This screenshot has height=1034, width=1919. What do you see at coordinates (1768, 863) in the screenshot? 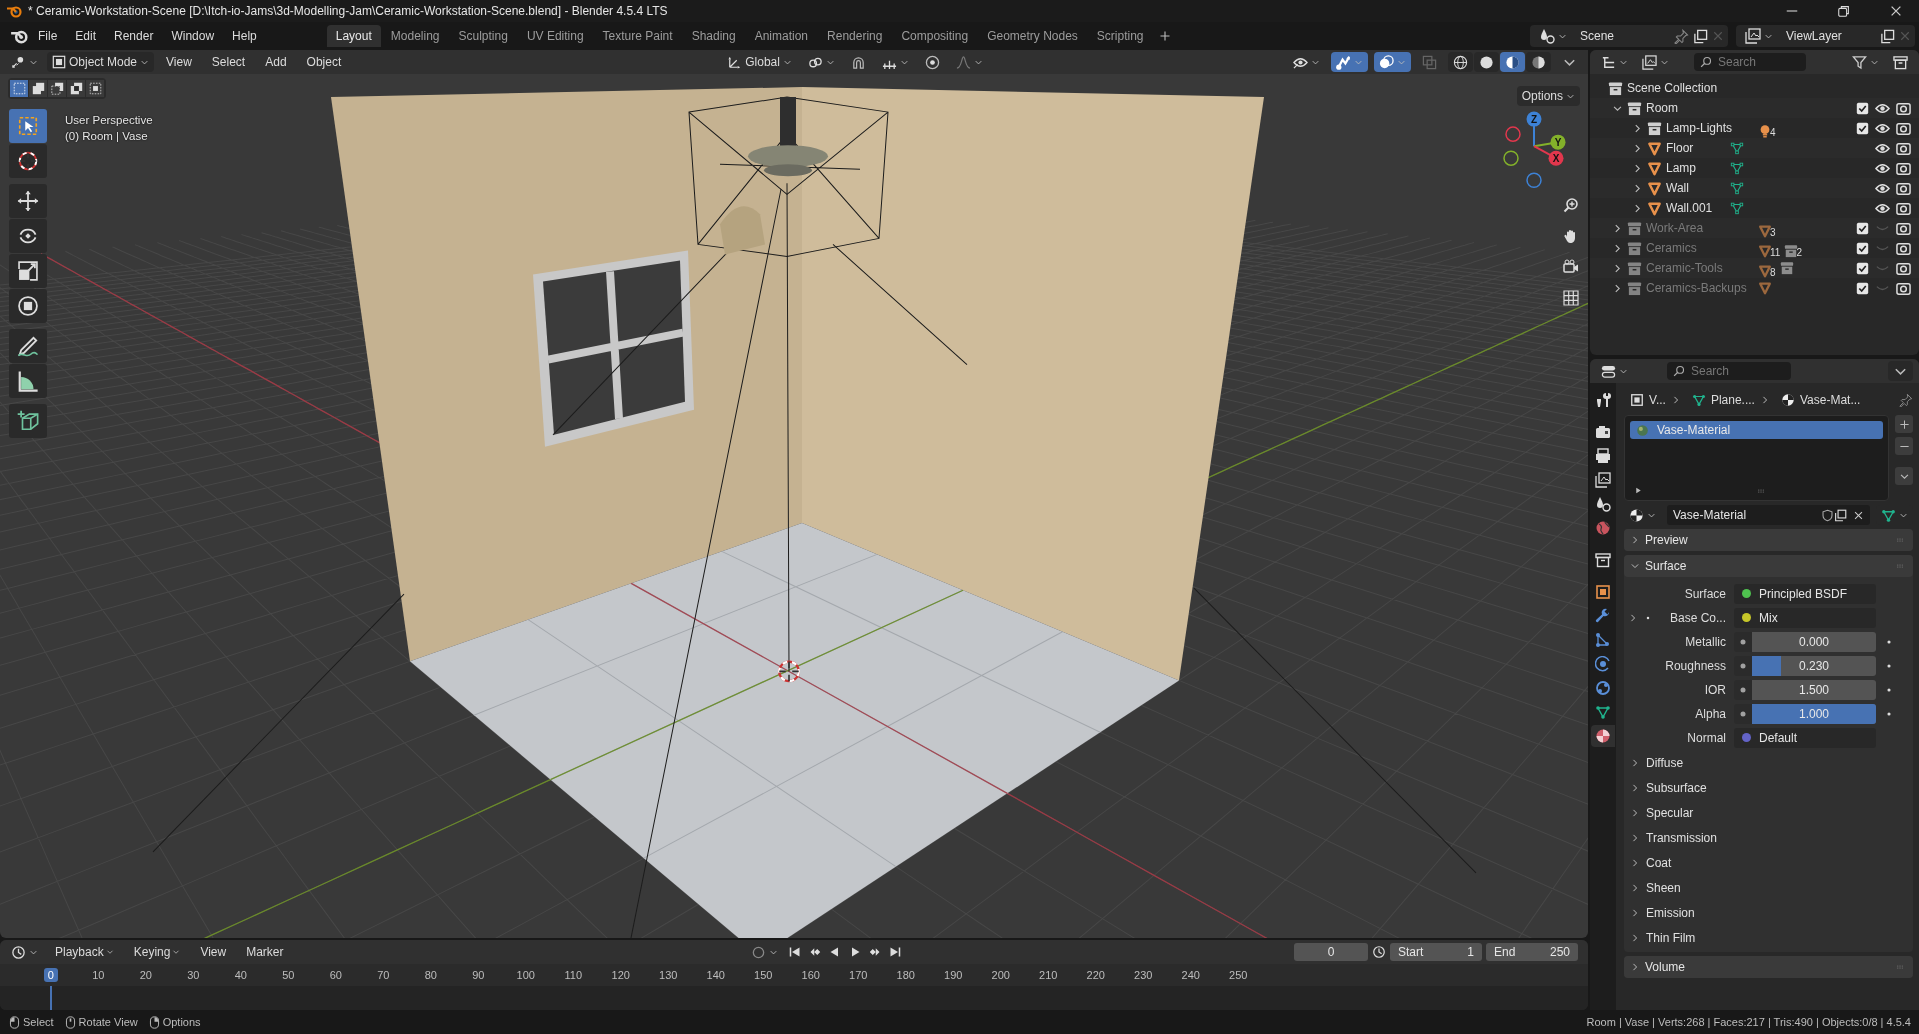
I see `subpanel-header: Coat` at bounding box center [1768, 863].